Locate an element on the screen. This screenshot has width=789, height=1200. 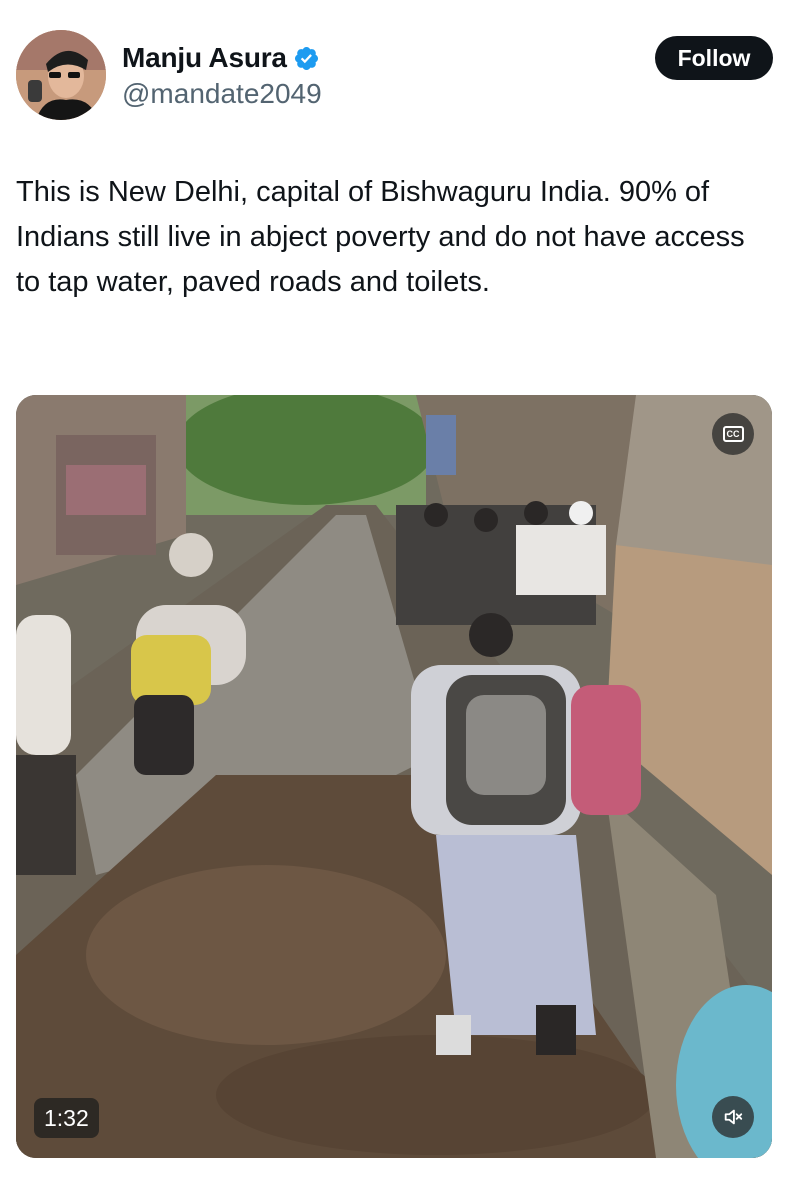
closed-captions-button: CC is located at coordinates (733, 434).